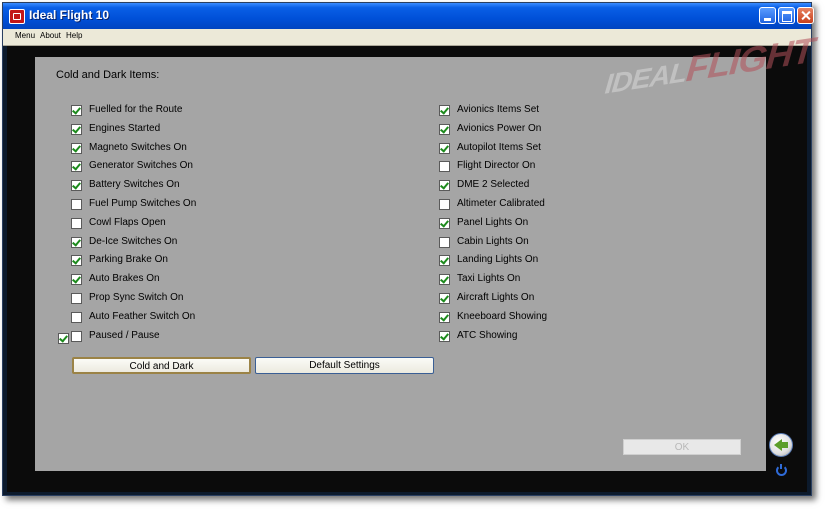 The image size is (832, 512). I want to click on close-button, so click(805, 15).